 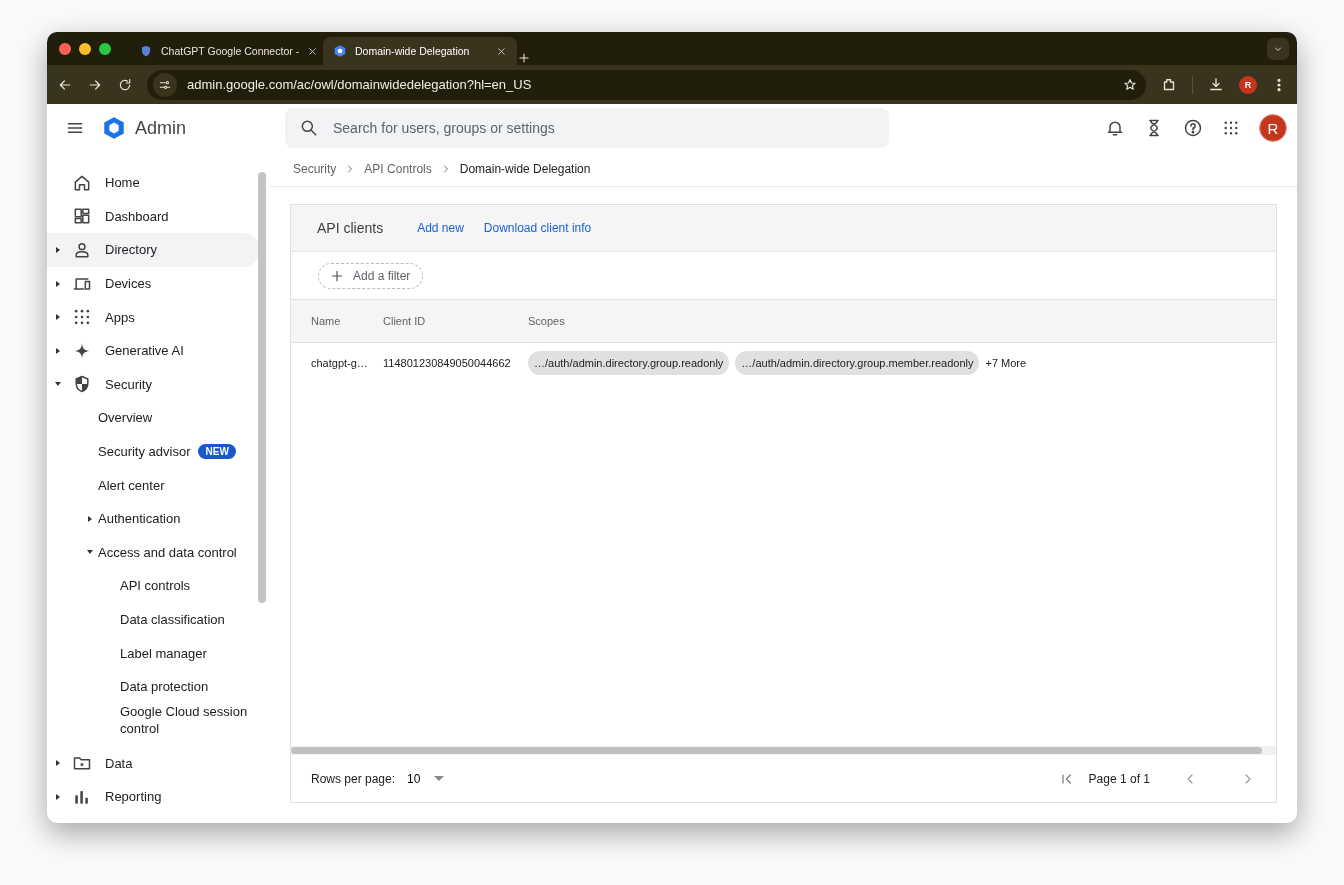 What do you see at coordinates (524, 58) in the screenshot?
I see `new-tab-icon` at bounding box center [524, 58].